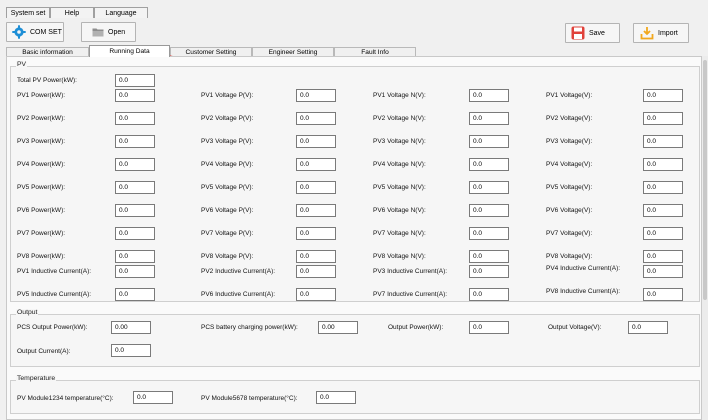 This screenshot has height=420, width=708. What do you see at coordinates (316, 95) in the screenshot?
I see `pv-r1-c2-field: 0.0` at bounding box center [316, 95].